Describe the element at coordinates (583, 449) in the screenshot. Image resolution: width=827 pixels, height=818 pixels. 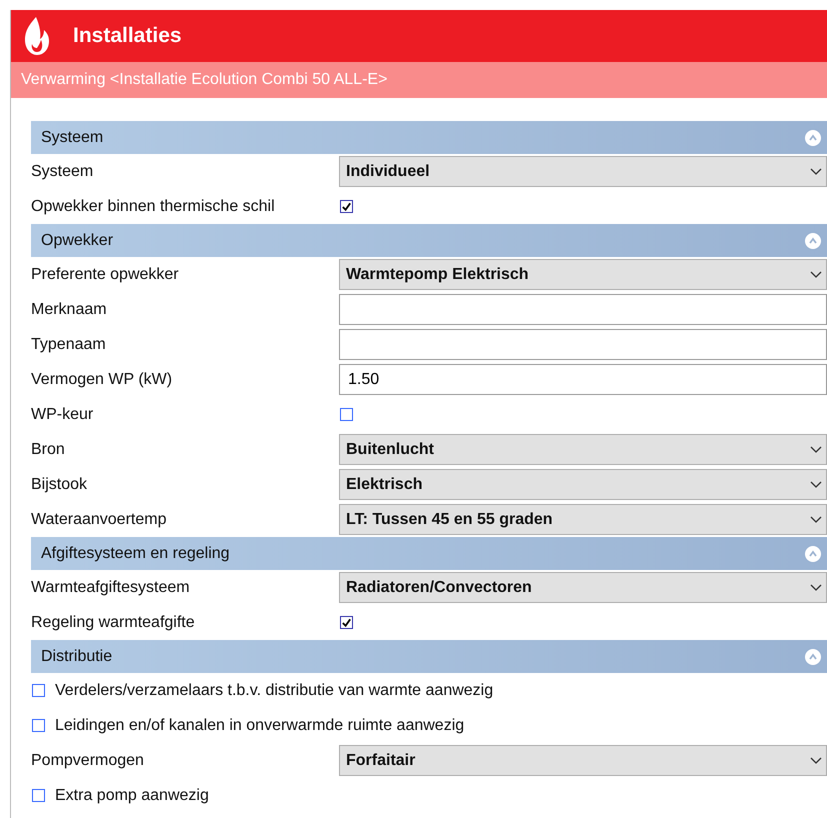
I see `dropdown: Buitenlucht` at that location.